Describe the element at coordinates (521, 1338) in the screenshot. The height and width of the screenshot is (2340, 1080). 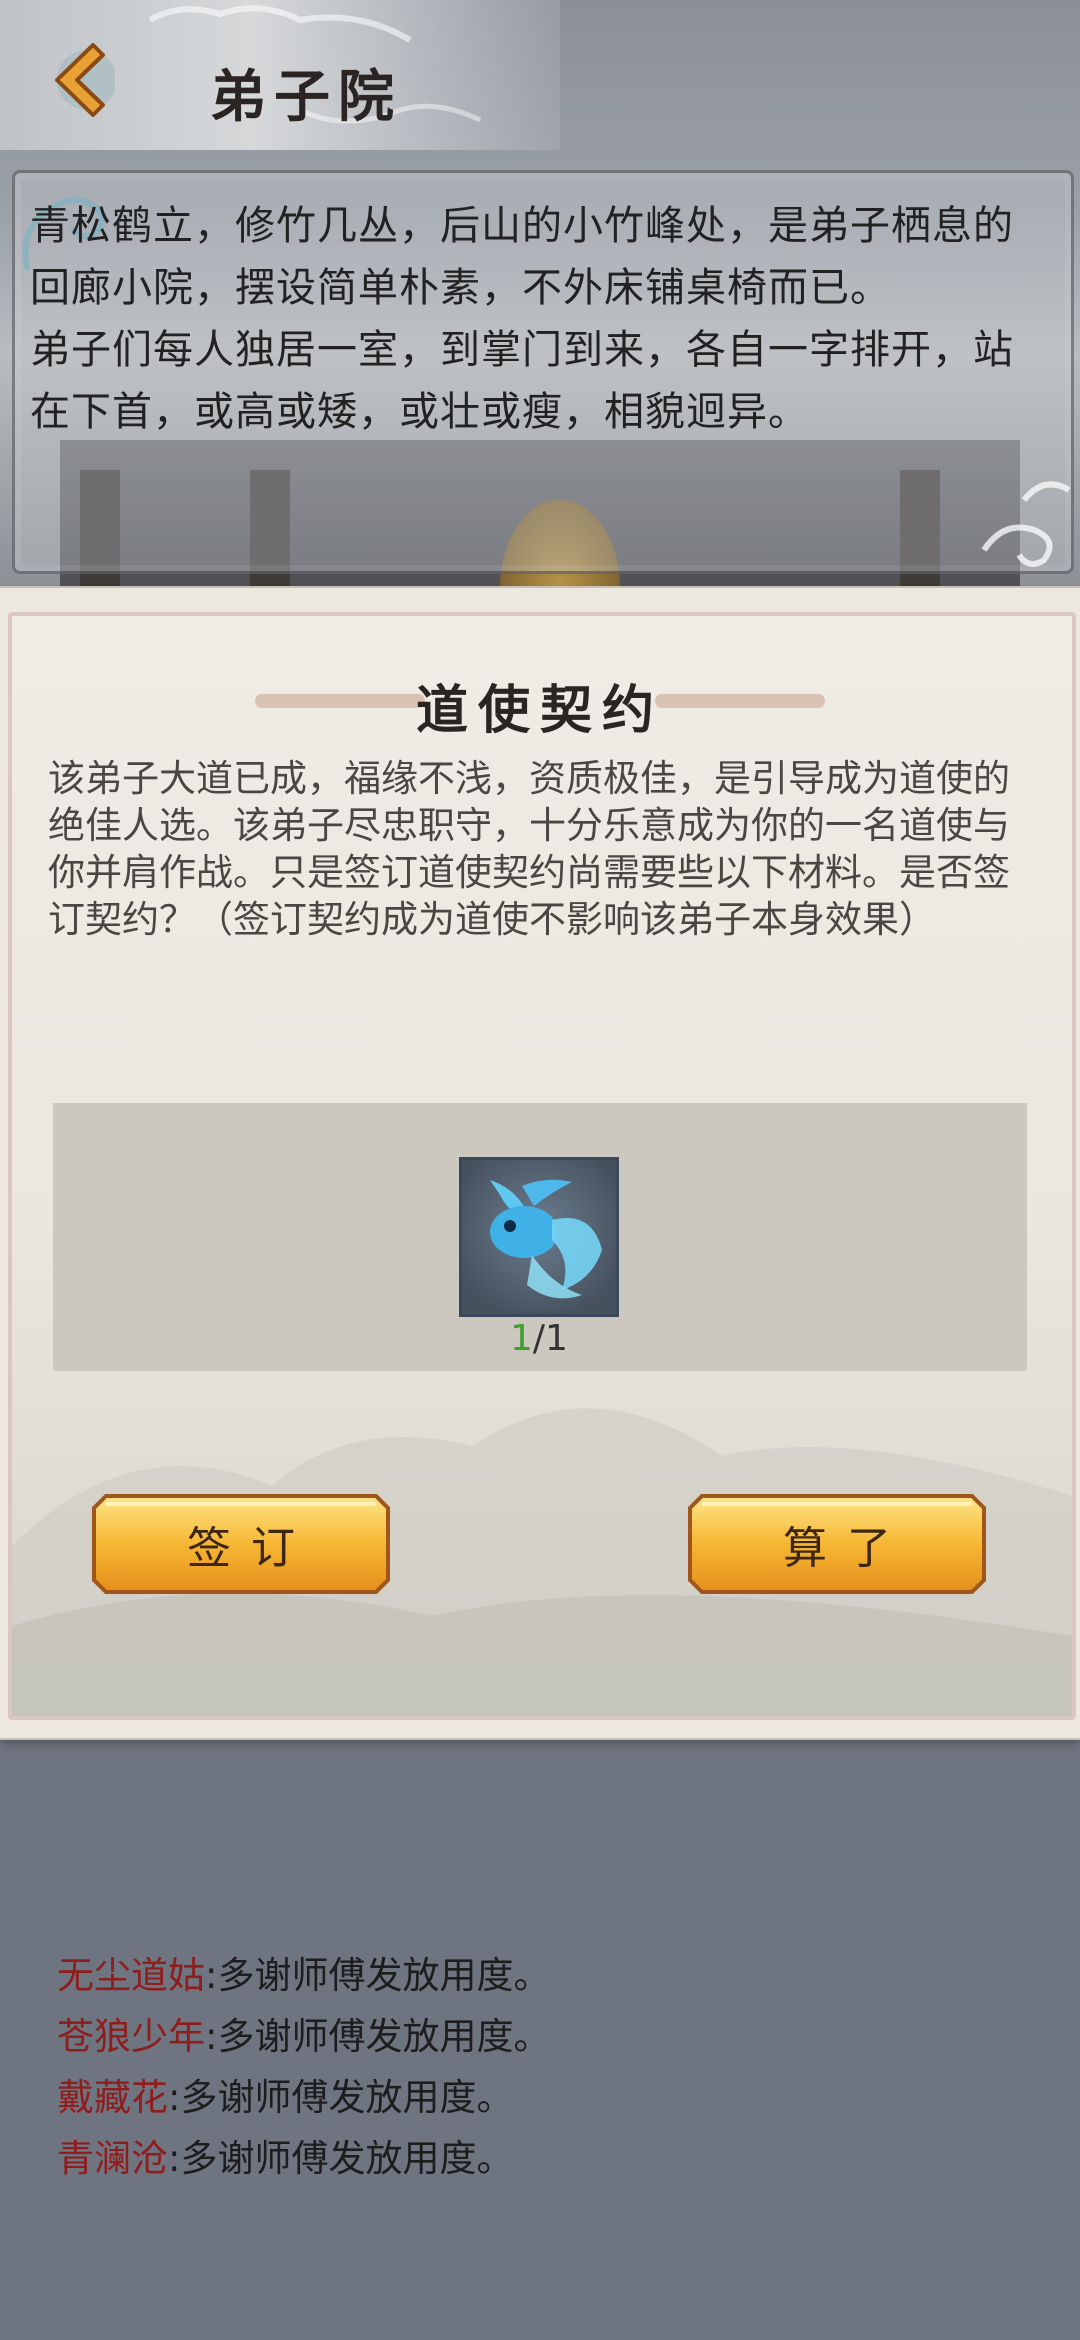
I see `material-have: 1` at that location.